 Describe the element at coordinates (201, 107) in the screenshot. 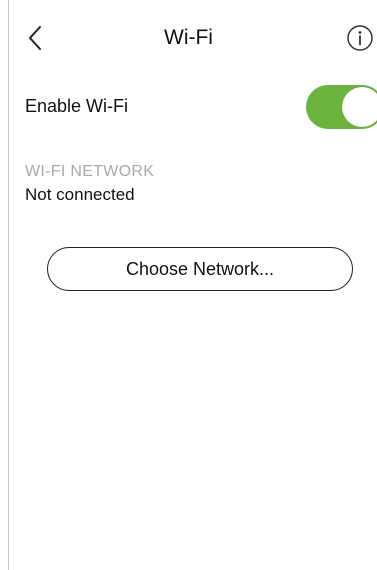

I see `enable-wifi-row: Enable Wi-Fi` at that location.